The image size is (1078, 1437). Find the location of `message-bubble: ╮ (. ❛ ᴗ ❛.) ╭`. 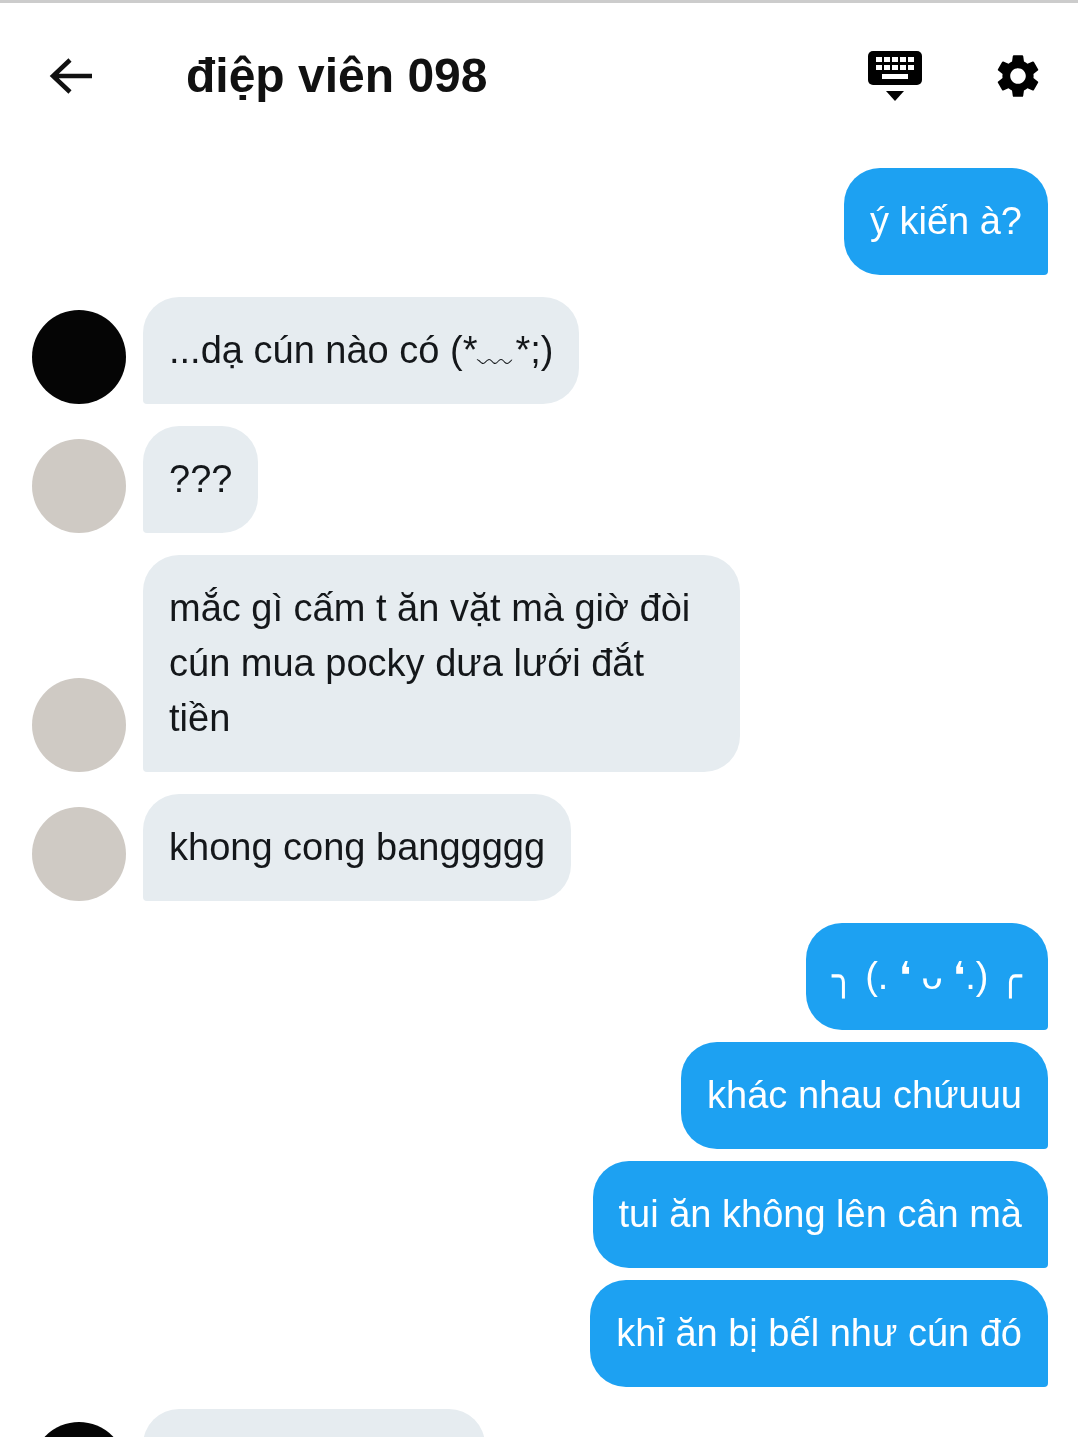

message-bubble: ╮ (. ❛ ᴗ ❛.) ╭ is located at coordinates (926, 976).